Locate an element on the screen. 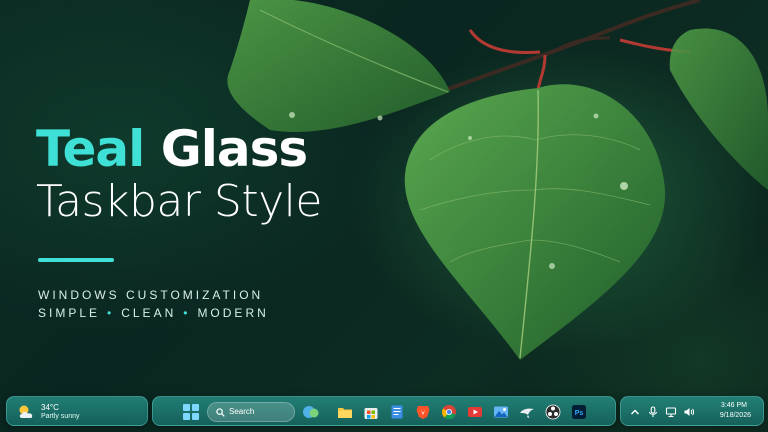 This screenshot has height=432, width=768. tagline-simple: SIMPLE is located at coordinates (69, 313).